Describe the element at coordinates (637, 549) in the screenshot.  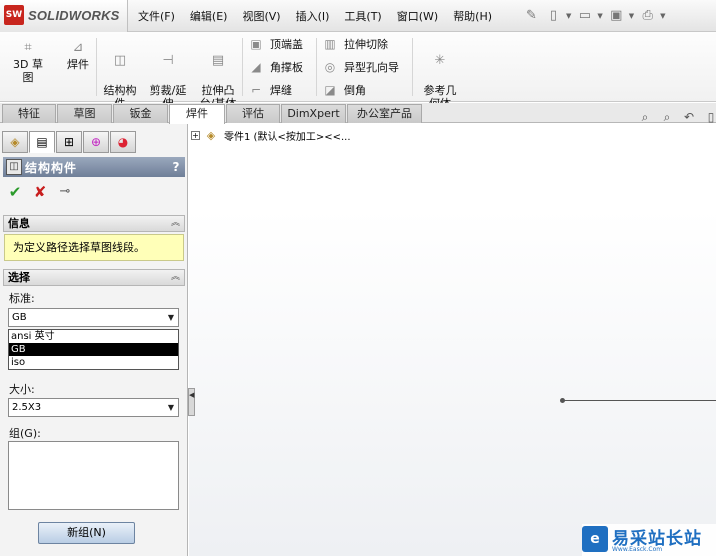
I see `watermark-url: Www.Easck.Com` at that location.